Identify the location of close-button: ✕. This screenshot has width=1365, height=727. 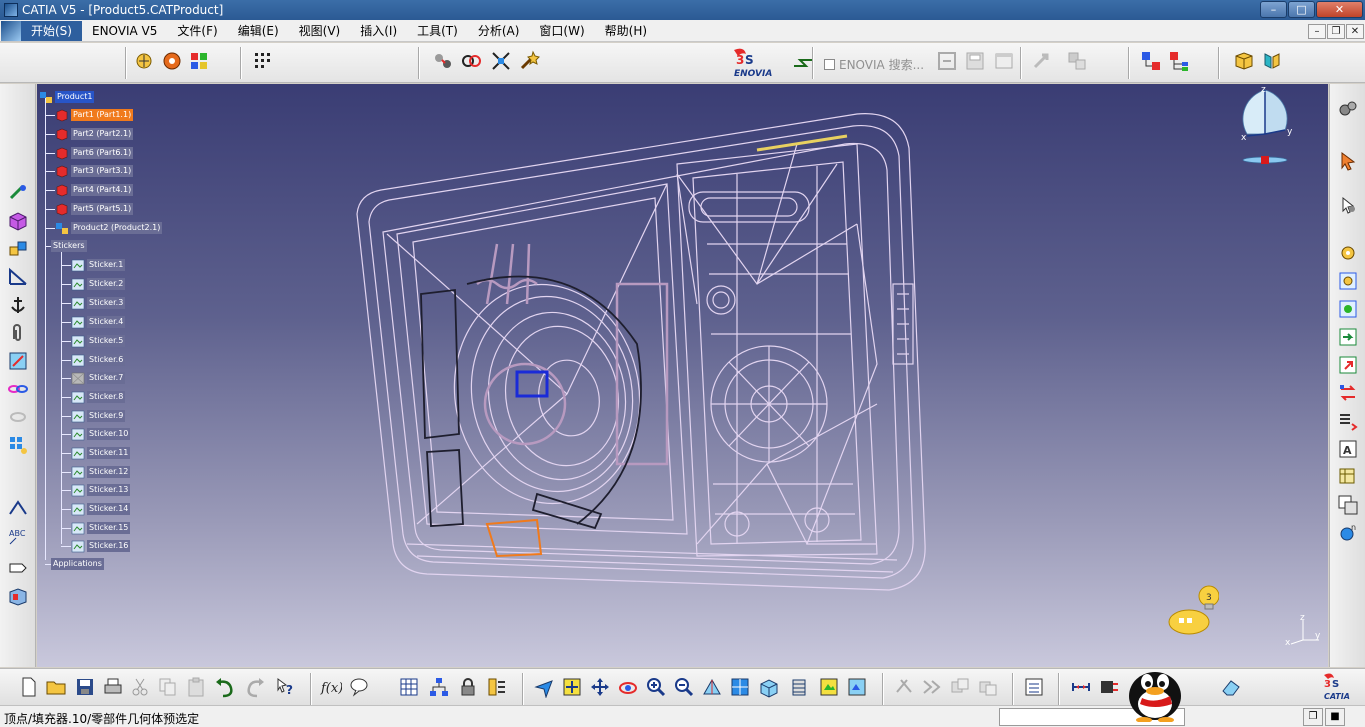
(1339, 9).